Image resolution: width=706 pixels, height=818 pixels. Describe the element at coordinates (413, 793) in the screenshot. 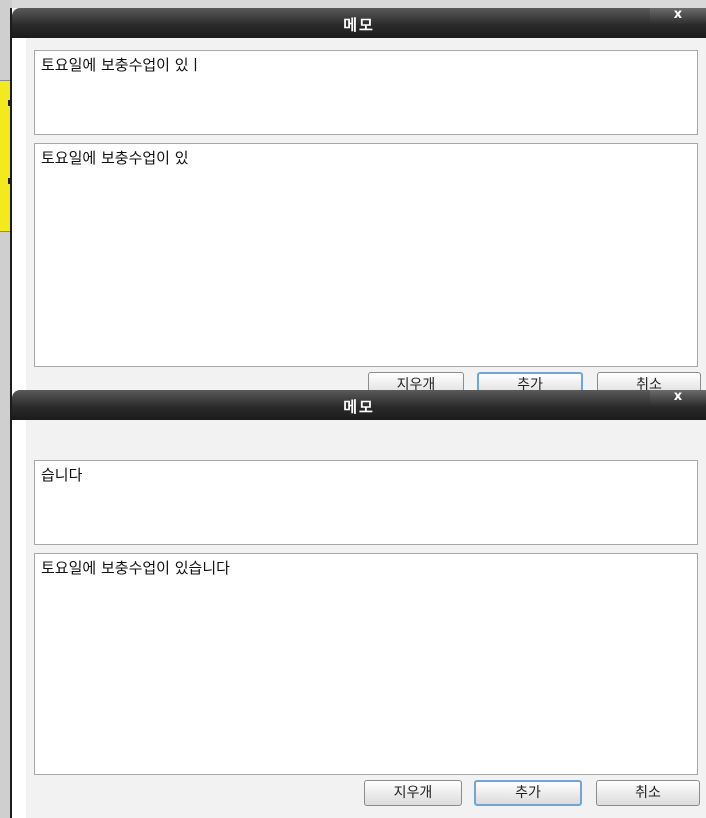

I see `clear-button: 지우개` at that location.